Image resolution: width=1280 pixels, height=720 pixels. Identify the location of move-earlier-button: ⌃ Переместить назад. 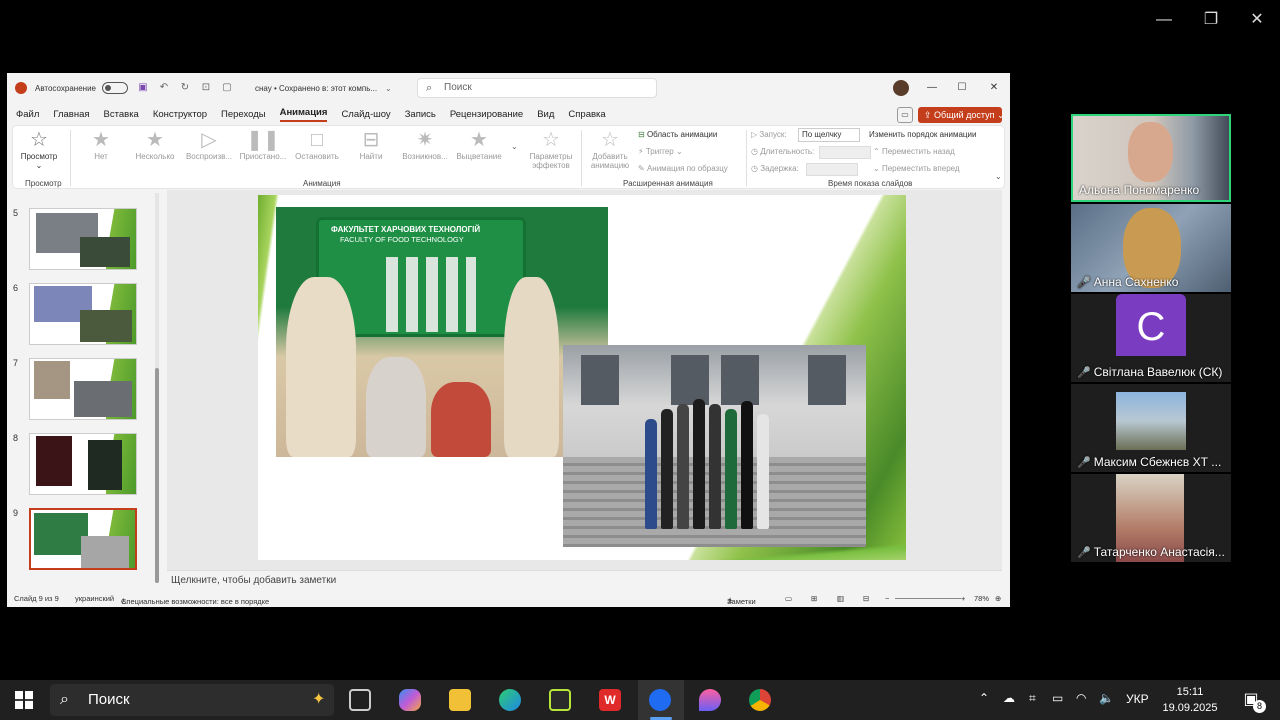
(914, 151).